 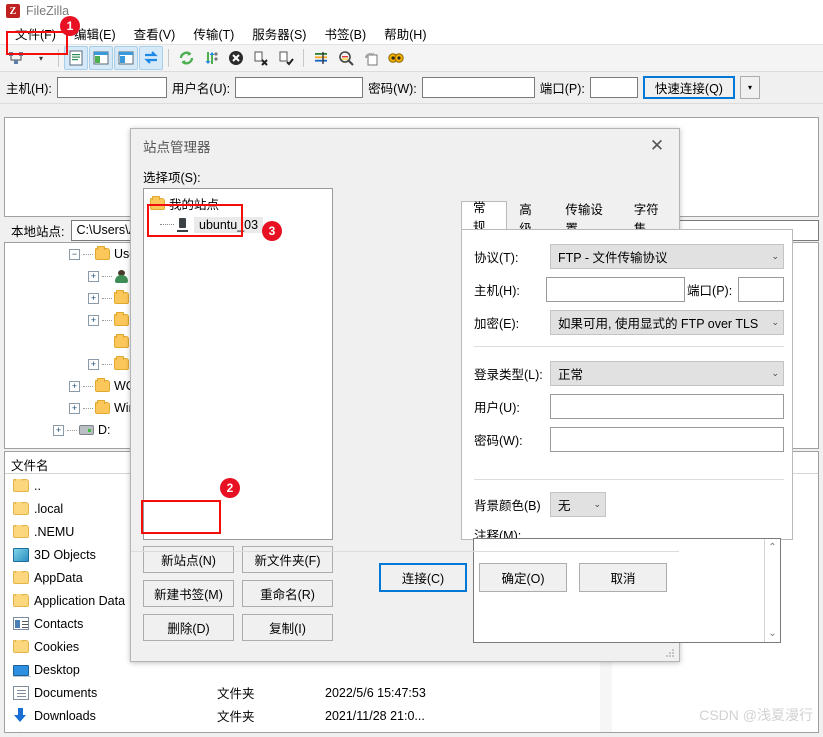 I want to click on filter-icon, so click(x=321, y=58).